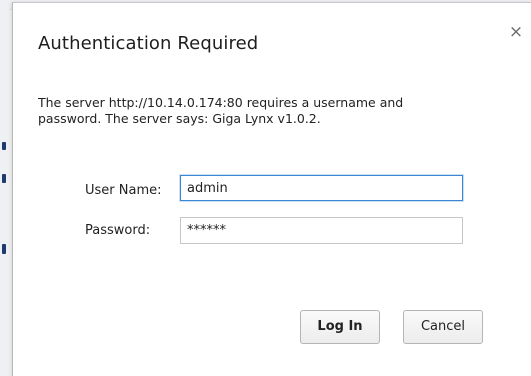 Image resolution: width=531 pixels, height=376 pixels. Describe the element at coordinates (321, 230) in the screenshot. I see `password-input` at that location.